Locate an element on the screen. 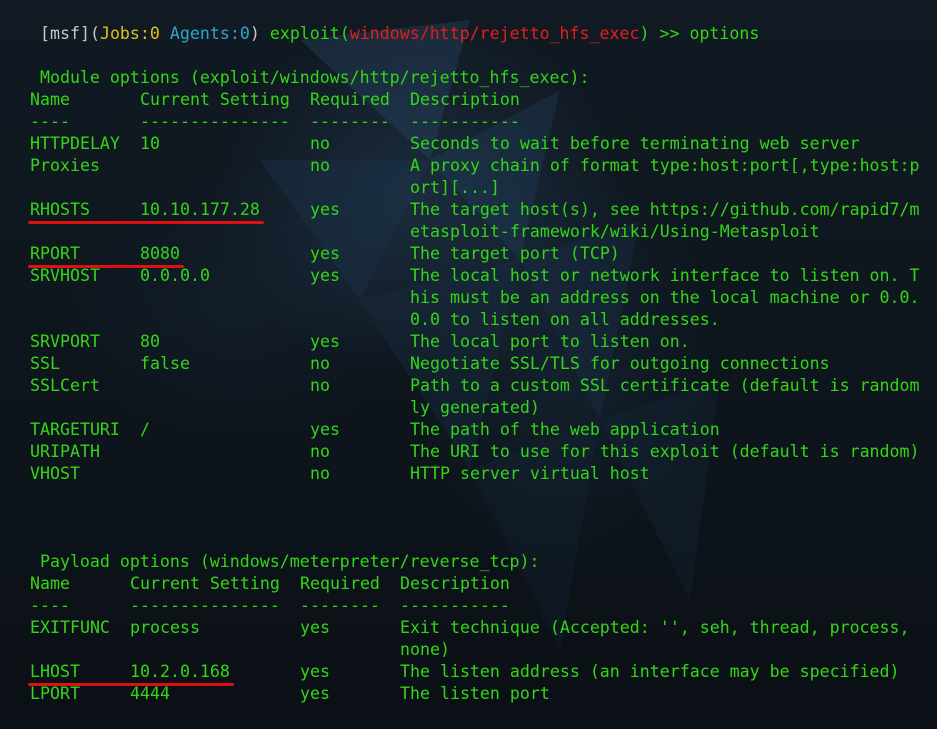 The image size is (937, 729). option-name-ssl: SSL is located at coordinates (45, 363).